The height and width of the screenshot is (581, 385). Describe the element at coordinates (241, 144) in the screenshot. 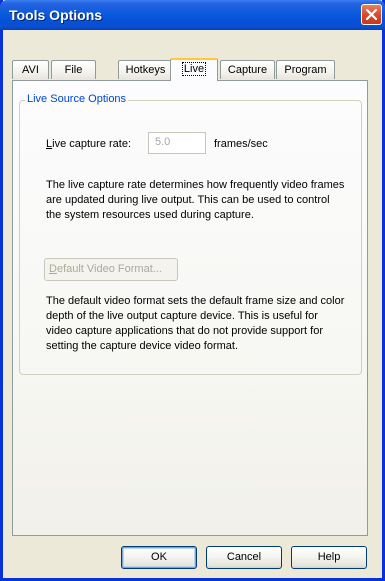

I see `rate-unit-label: frames/sec` at that location.